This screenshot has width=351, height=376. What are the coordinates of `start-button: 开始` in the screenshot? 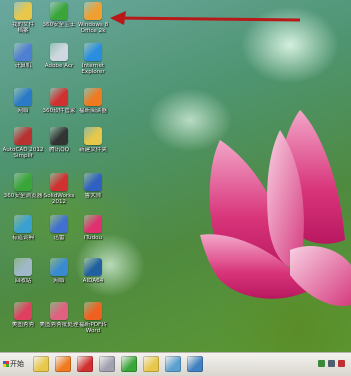 It's located at (14, 364).